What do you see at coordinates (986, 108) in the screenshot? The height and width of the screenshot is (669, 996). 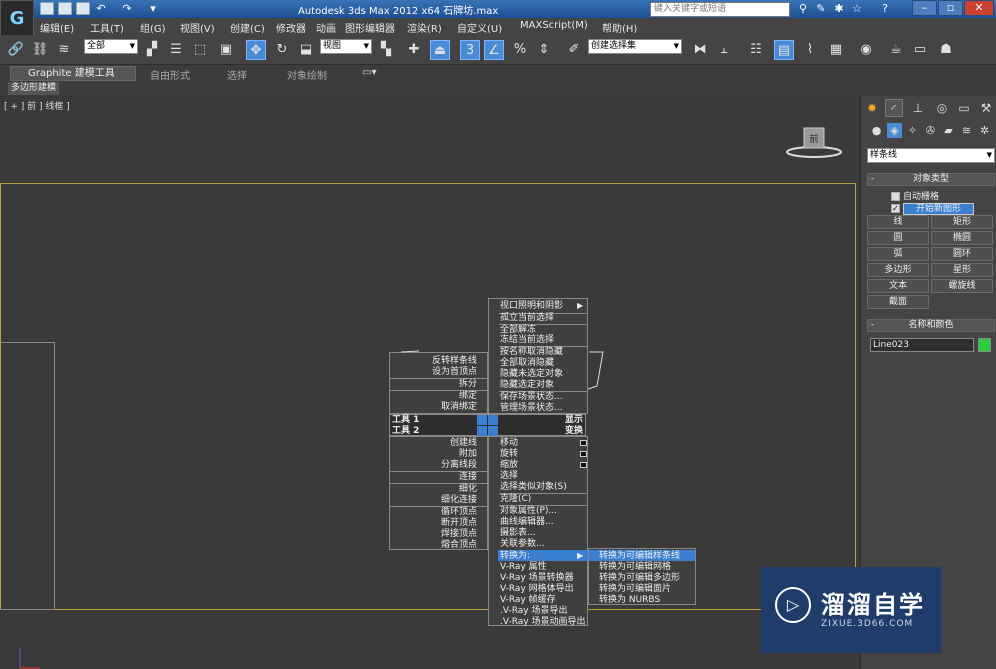 I see `utilities-tab-icon: ⚒` at bounding box center [986, 108].